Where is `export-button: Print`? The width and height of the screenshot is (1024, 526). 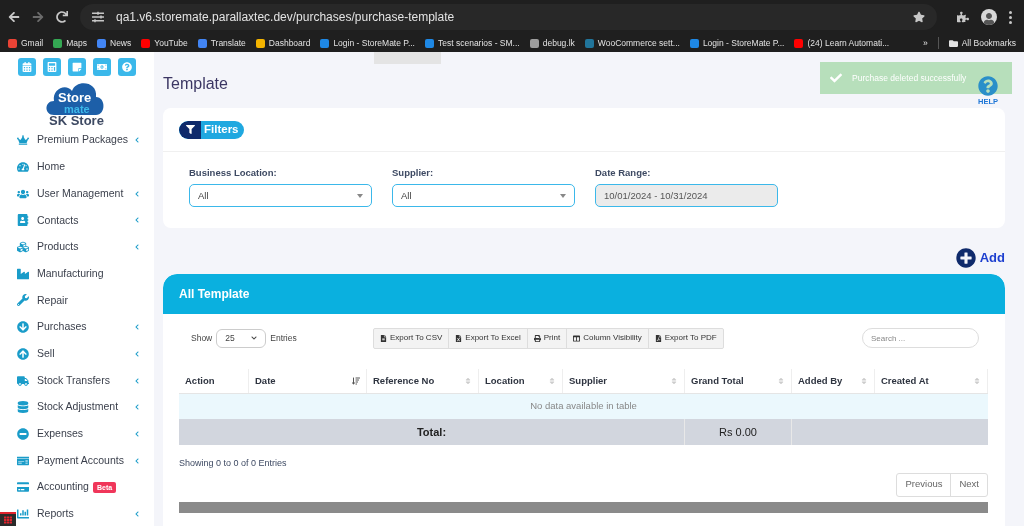 export-button: Print is located at coordinates (547, 338).